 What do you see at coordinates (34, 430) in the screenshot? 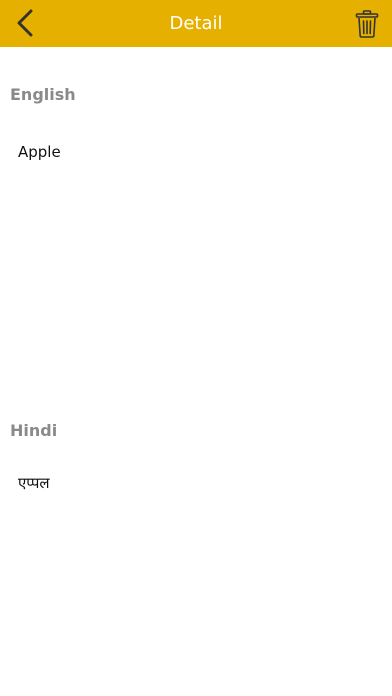
I see `target-language-label: Hindi` at bounding box center [34, 430].